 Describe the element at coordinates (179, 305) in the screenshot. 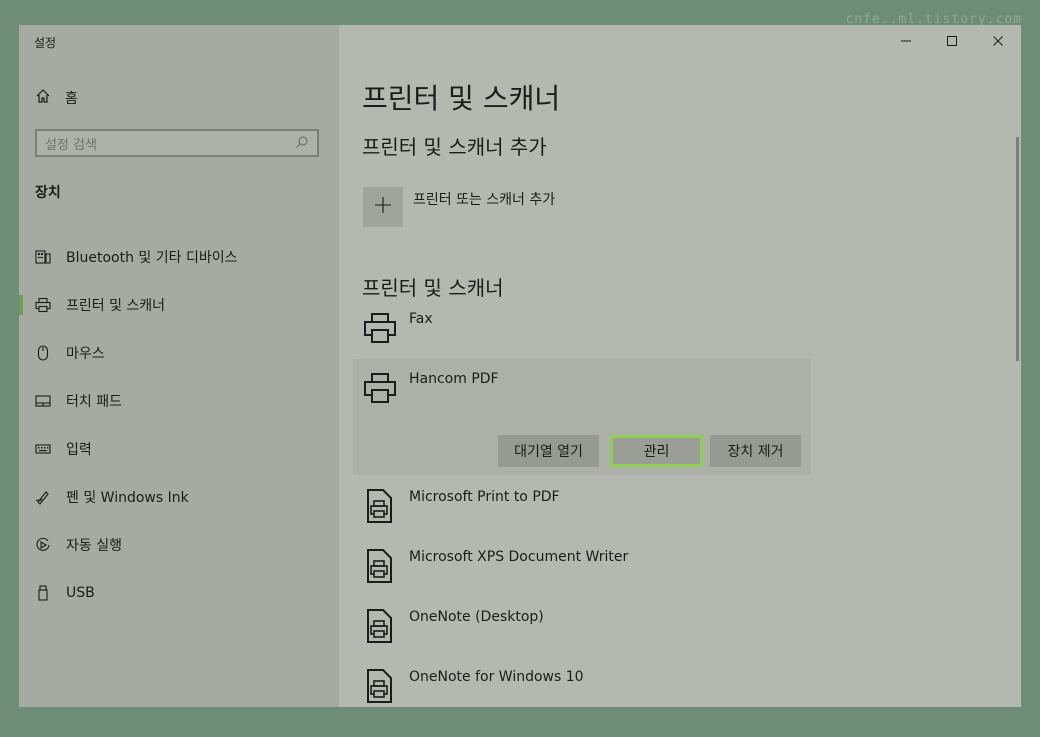

I see `sidebar-item-printers: 프린터 및 스캐너` at that location.